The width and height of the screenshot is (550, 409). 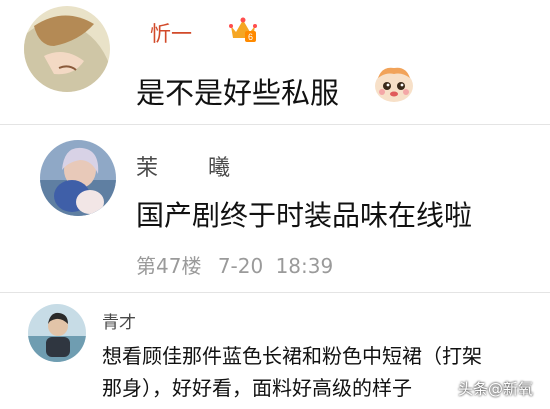 I want to click on comment-text: 是不是好些私服, so click(x=238, y=93).